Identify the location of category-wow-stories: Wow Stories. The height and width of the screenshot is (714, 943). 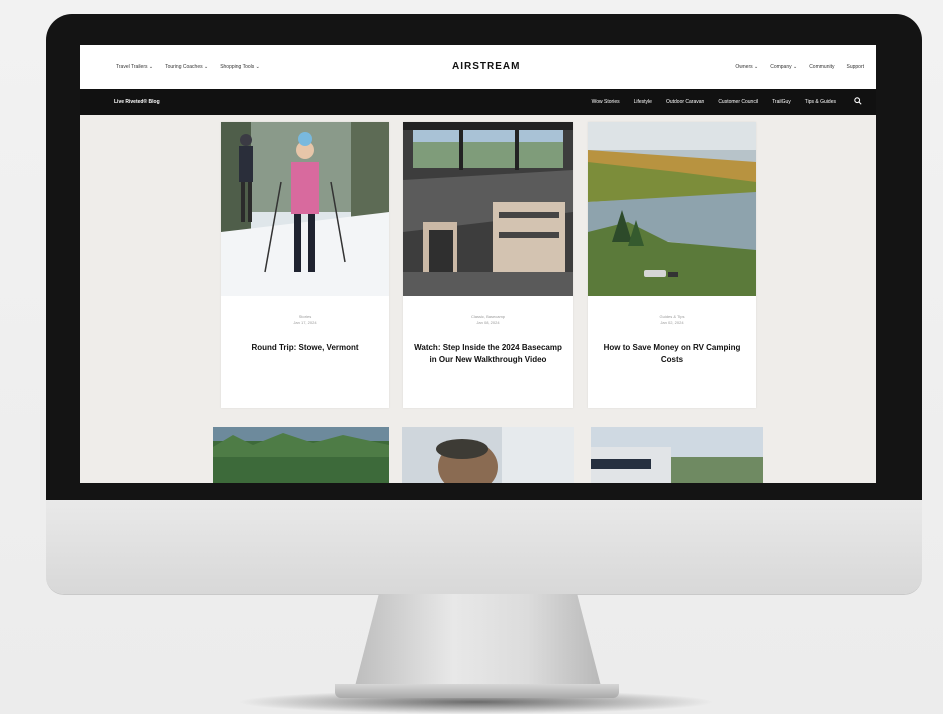
(606, 102).